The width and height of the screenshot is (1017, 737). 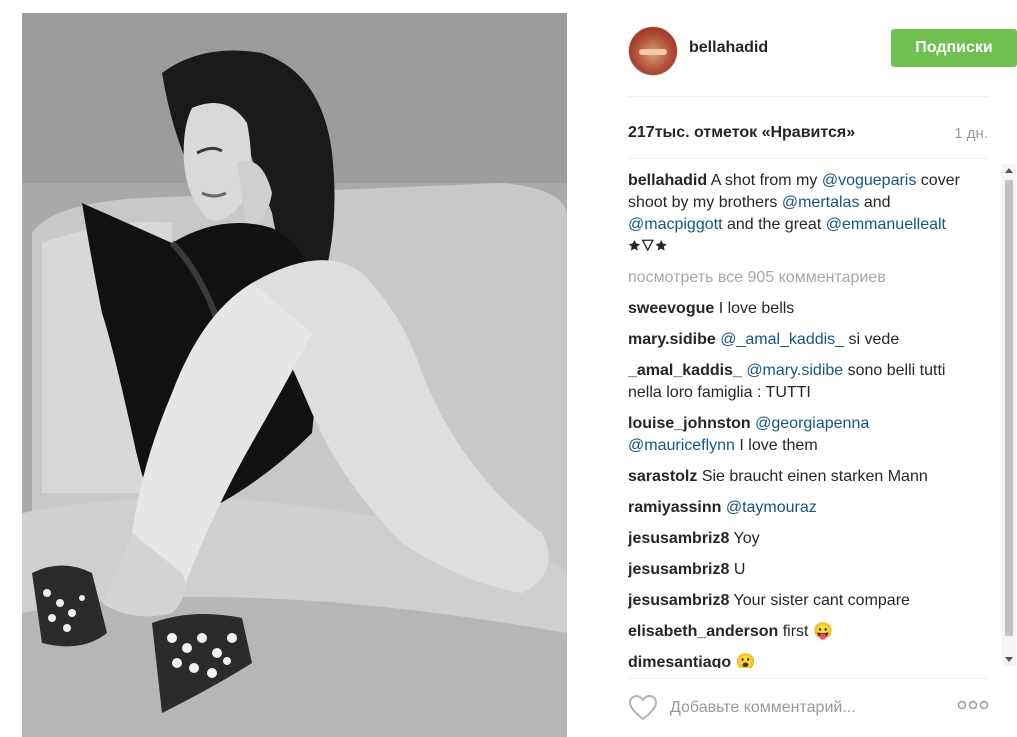 I want to click on comment-username: sweevogue, so click(x=671, y=308).